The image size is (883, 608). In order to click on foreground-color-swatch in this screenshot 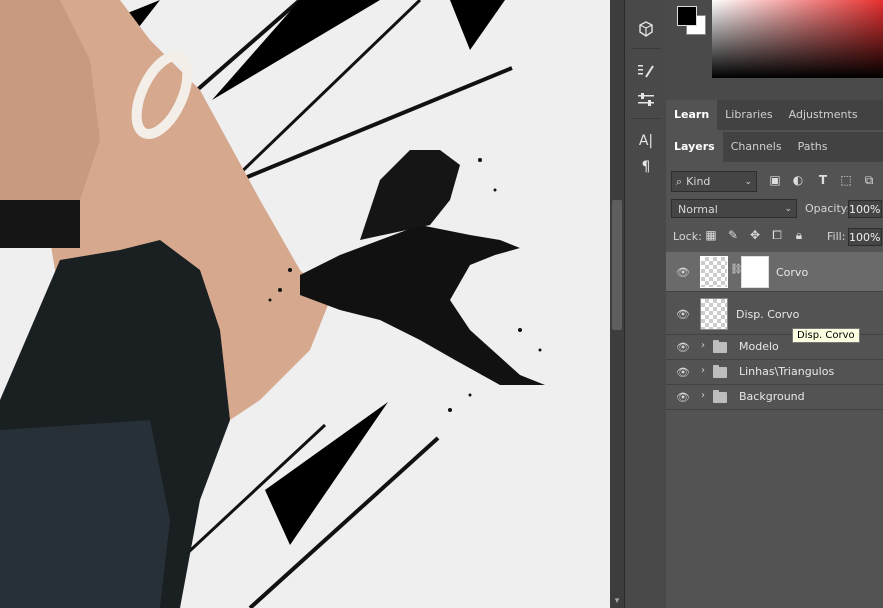, I will do `click(687, 16)`.